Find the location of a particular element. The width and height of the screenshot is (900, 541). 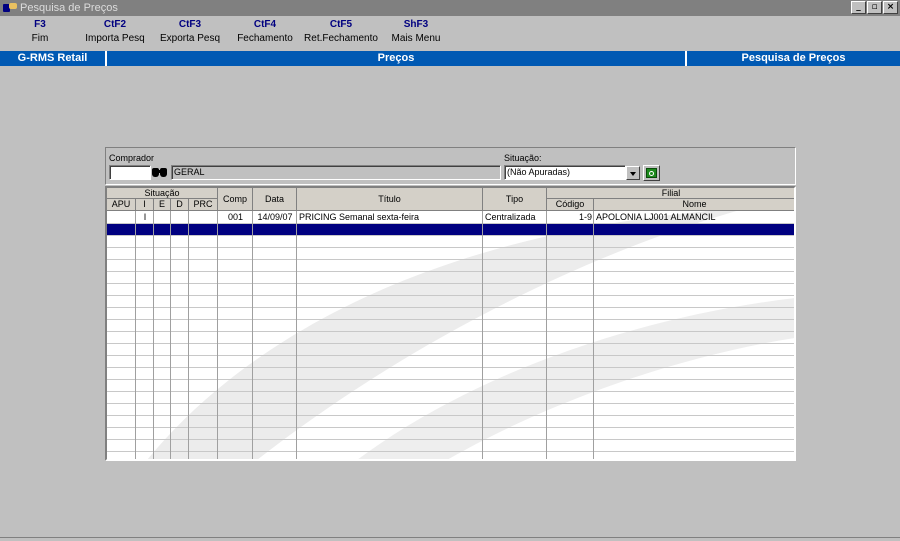

cell-comp: 001 is located at coordinates (235, 217).